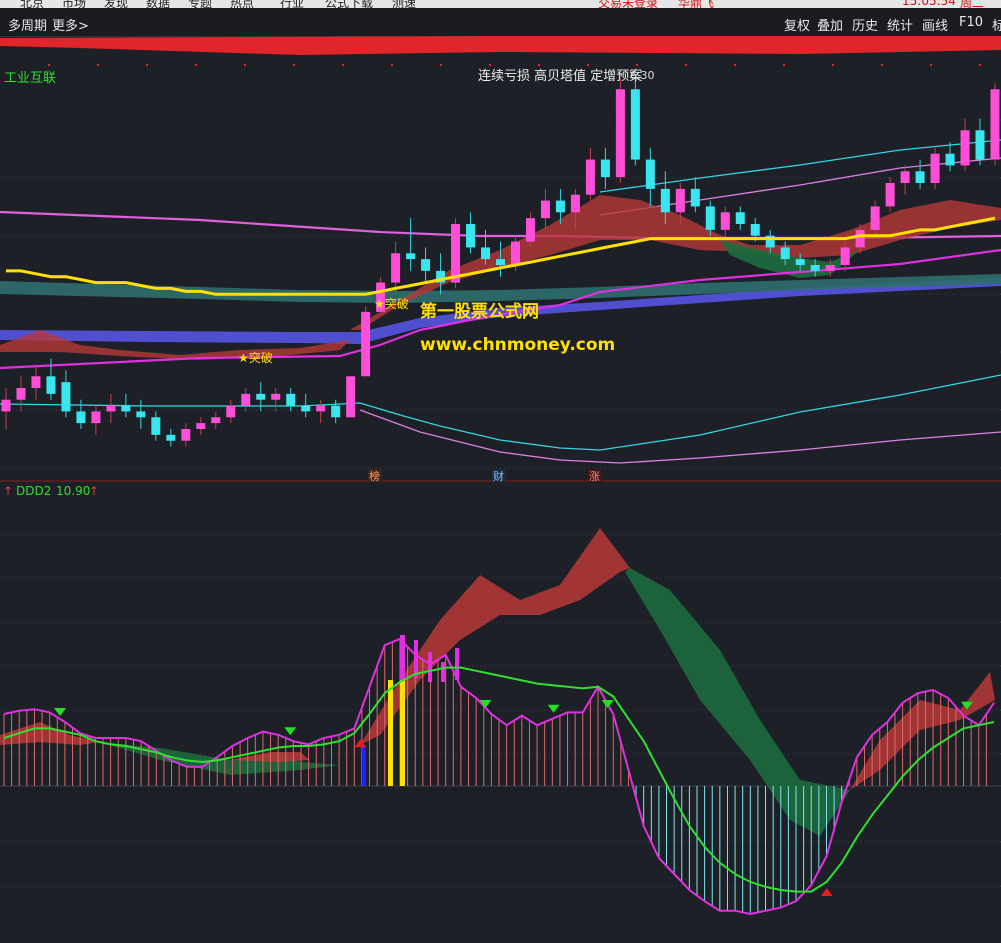 The image size is (1001, 943). I want to click on restore-rights-button: 复权, so click(797, 24).